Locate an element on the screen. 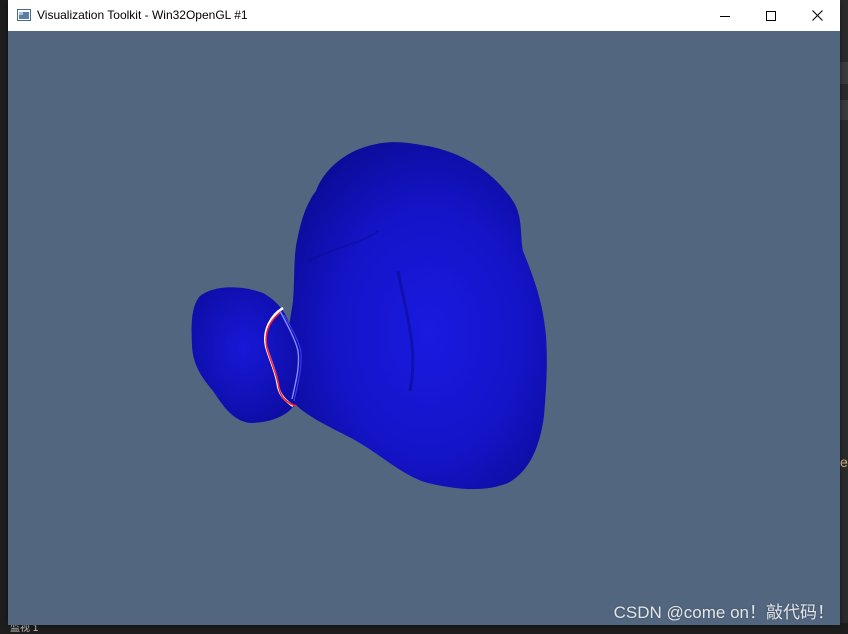  watermark: CSDN @come on！敲代码！ is located at coordinates (723, 612).